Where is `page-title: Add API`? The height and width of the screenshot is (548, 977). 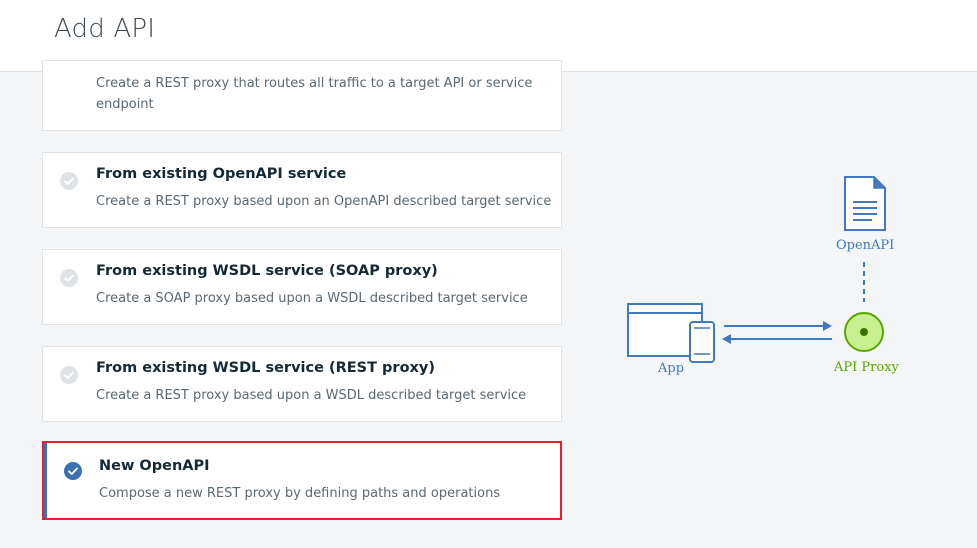
page-title: Add API is located at coordinates (105, 29).